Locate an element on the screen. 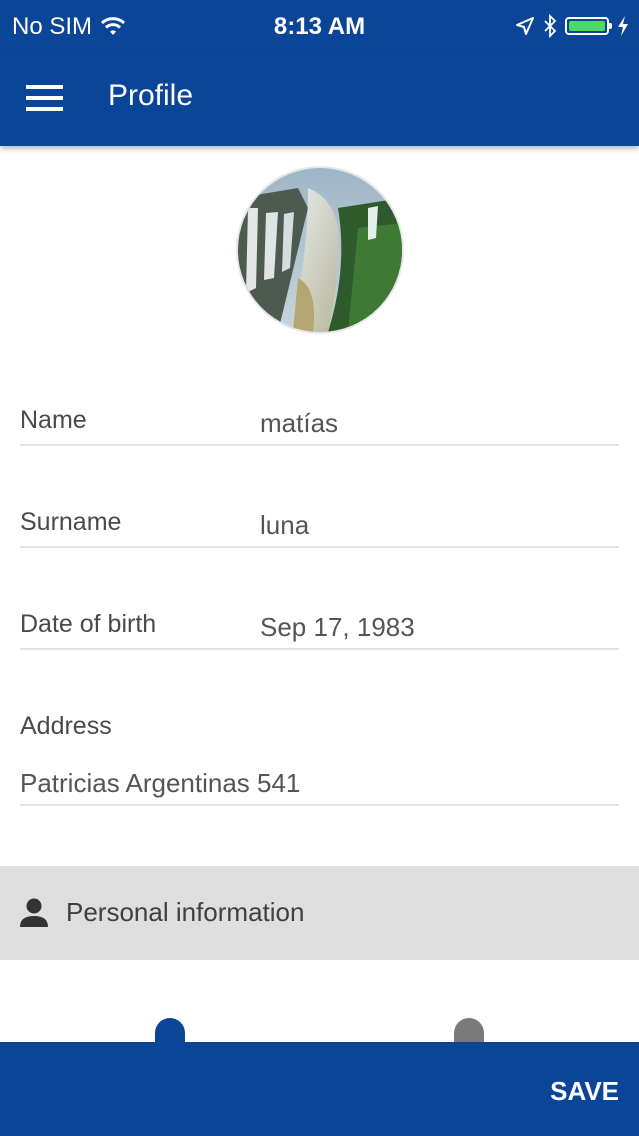  battery-icon is located at coordinates (588, 26).